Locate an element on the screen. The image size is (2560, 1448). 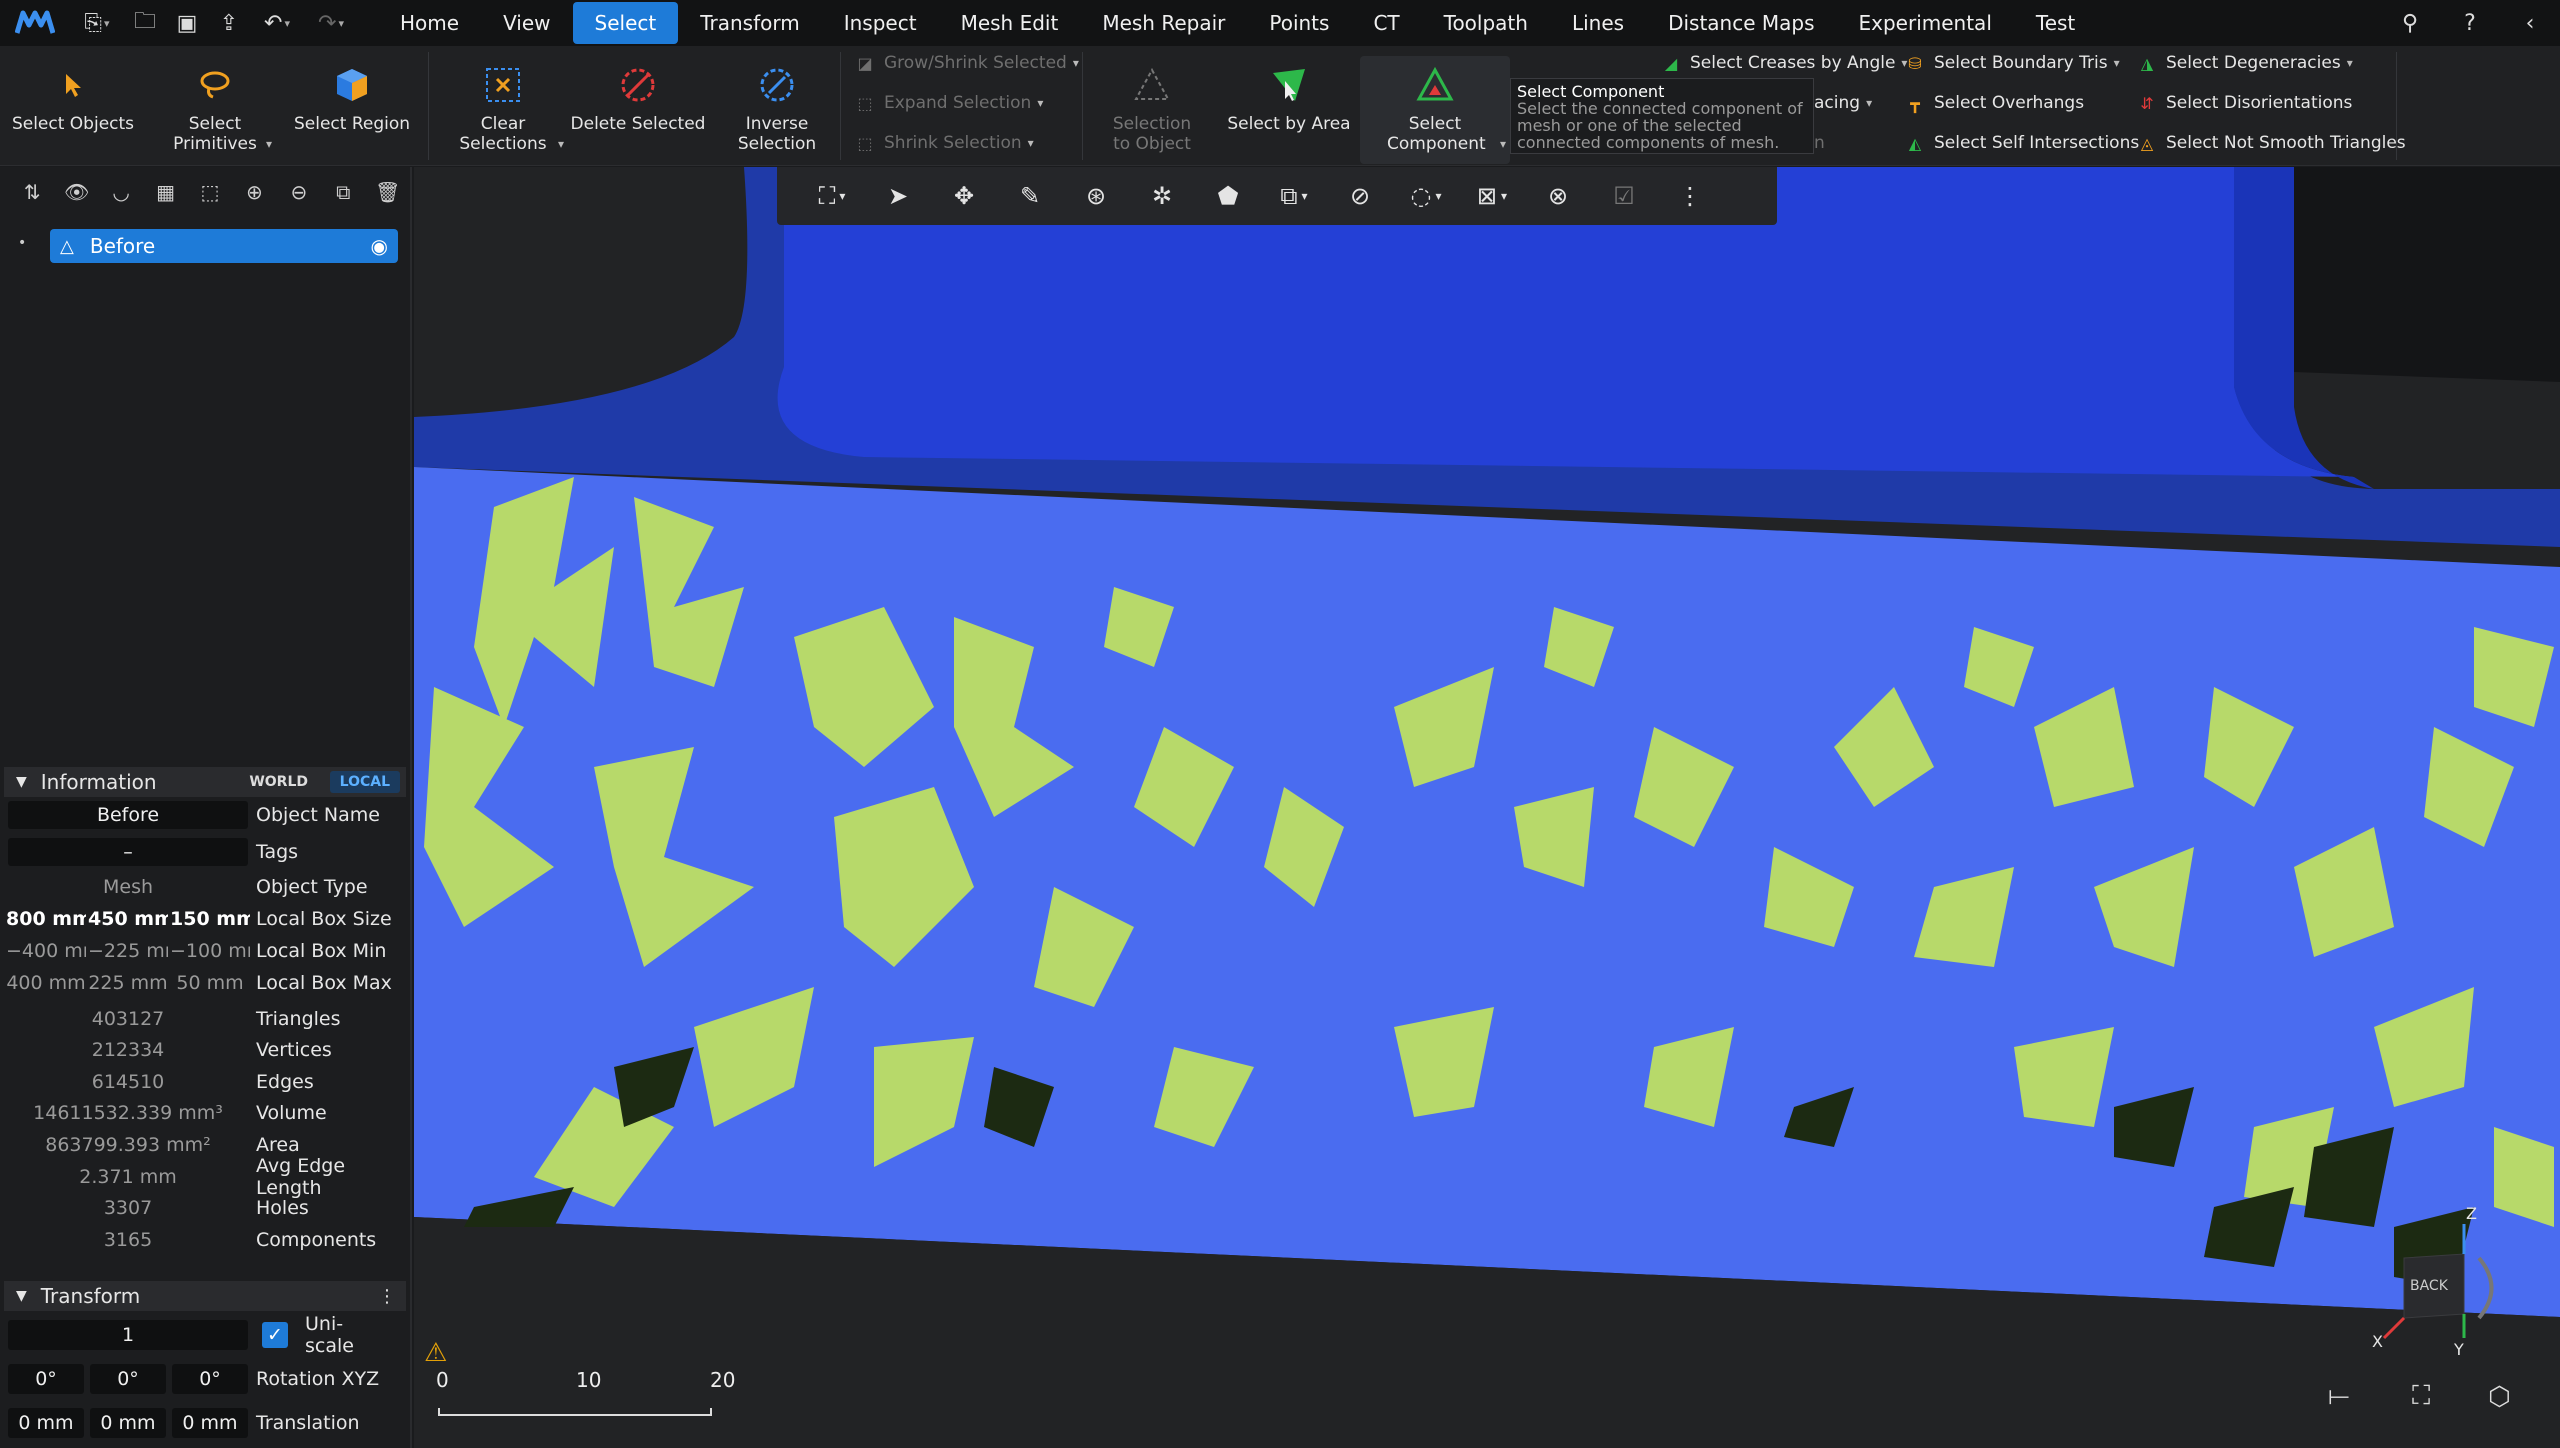
select-not-smooth-button: ◬ Select Not Smooth Triangles is located at coordinates (2270, 143).